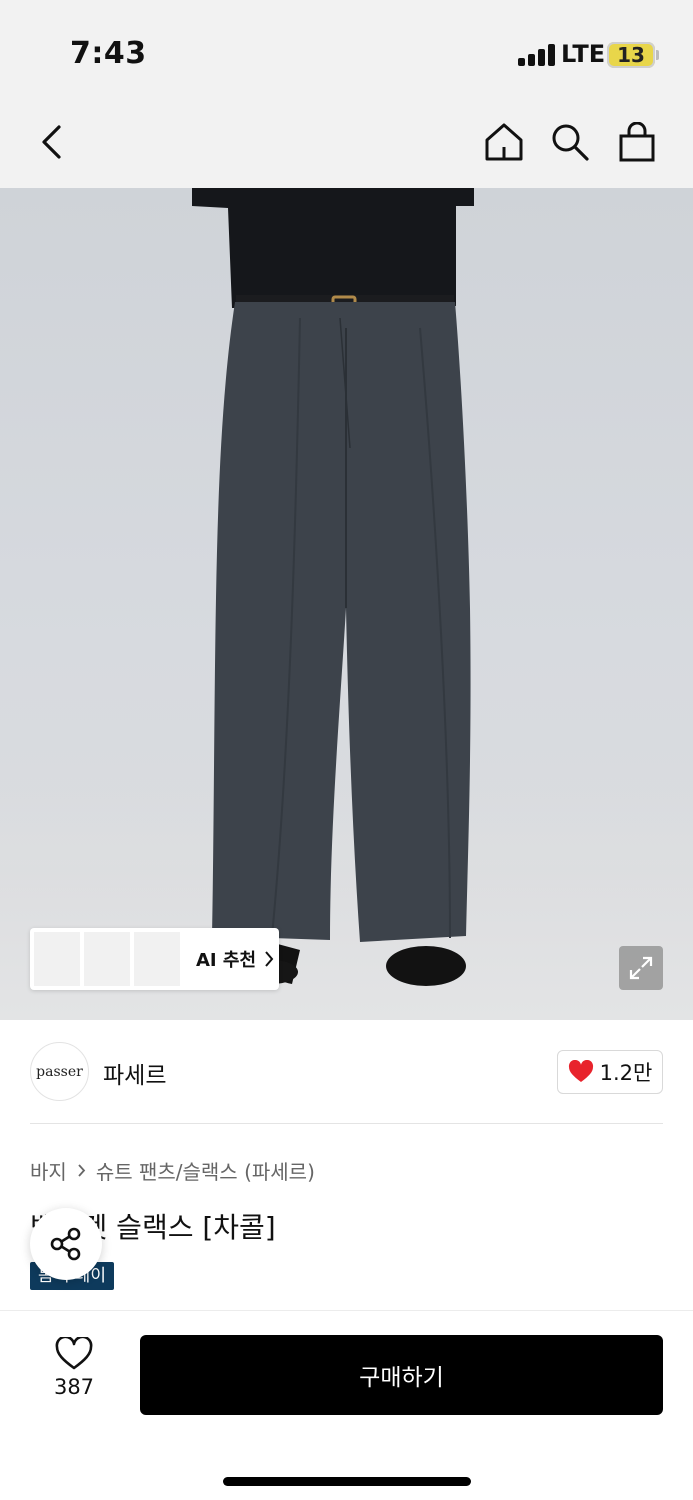  Describe the element at coordinates (346, 50) in the screenshot. I see `status-bar: 7:43 LTE 13` at that location.